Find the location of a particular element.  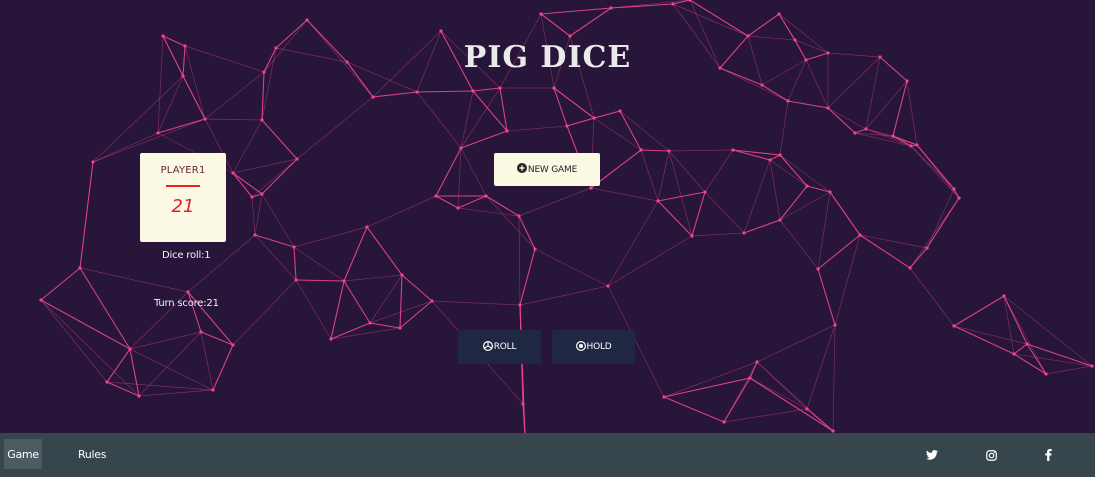

facebook-icon is located at coordinates (1048, 455).